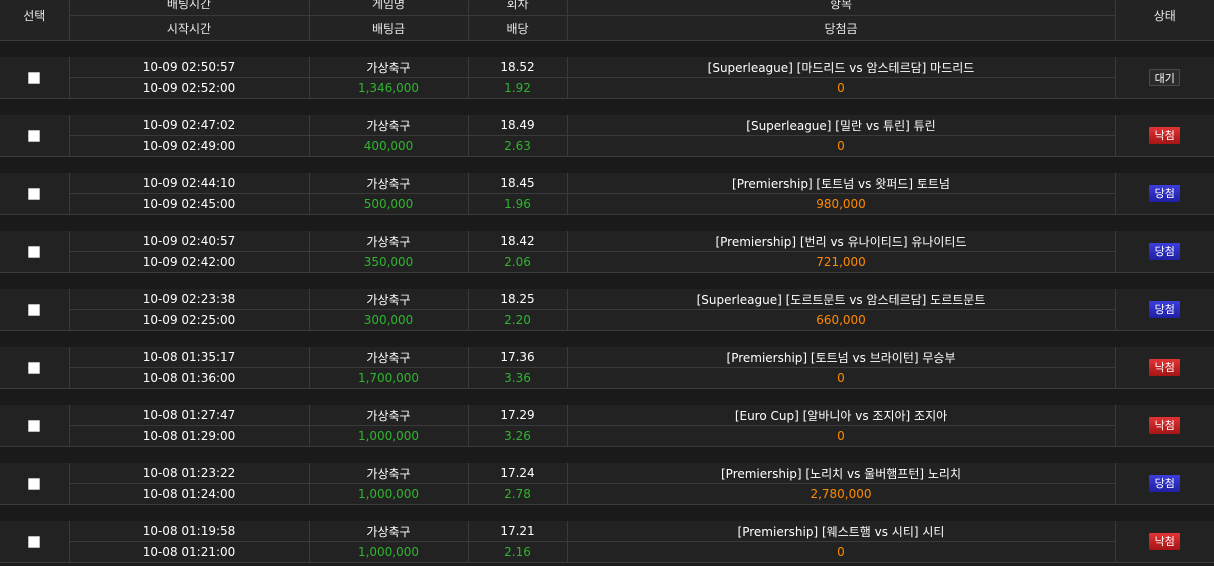  I want to click on table-header: 선택 배팅시간 게임명 회차 항목 상태 시작시간 배팅금 배당 당첨금, so click(607, 20).